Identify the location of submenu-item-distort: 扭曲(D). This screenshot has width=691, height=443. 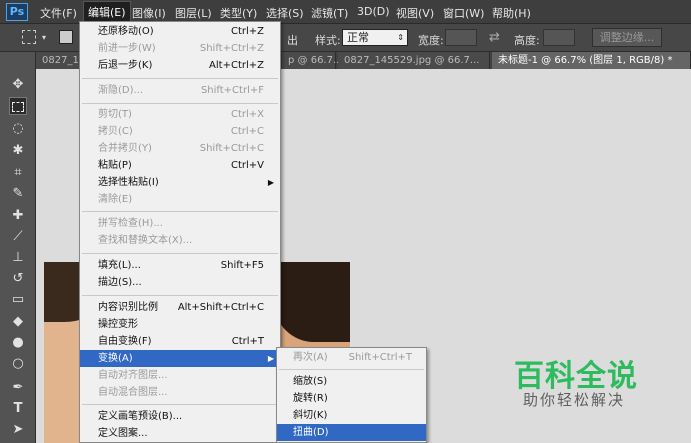
(351, 432).